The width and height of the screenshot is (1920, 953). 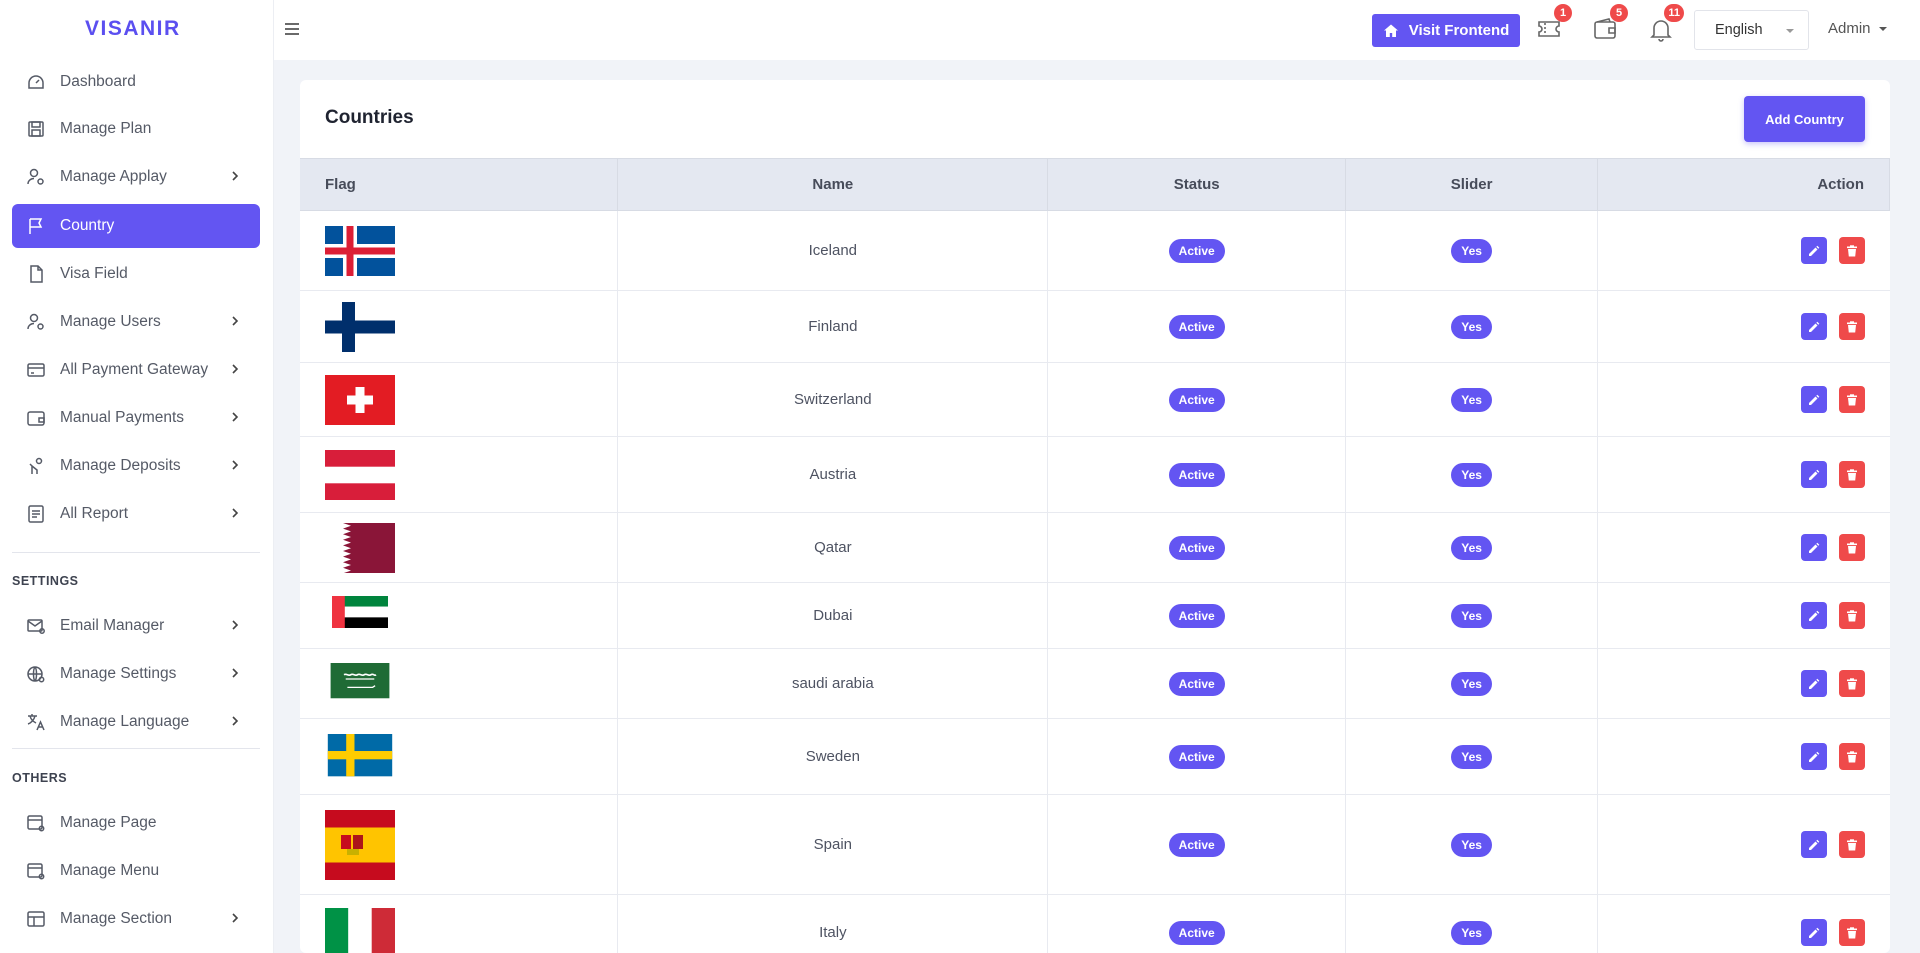 I want to click on sidebar-item-manual-payments: Manual Payments, so click(x=136, y=418).